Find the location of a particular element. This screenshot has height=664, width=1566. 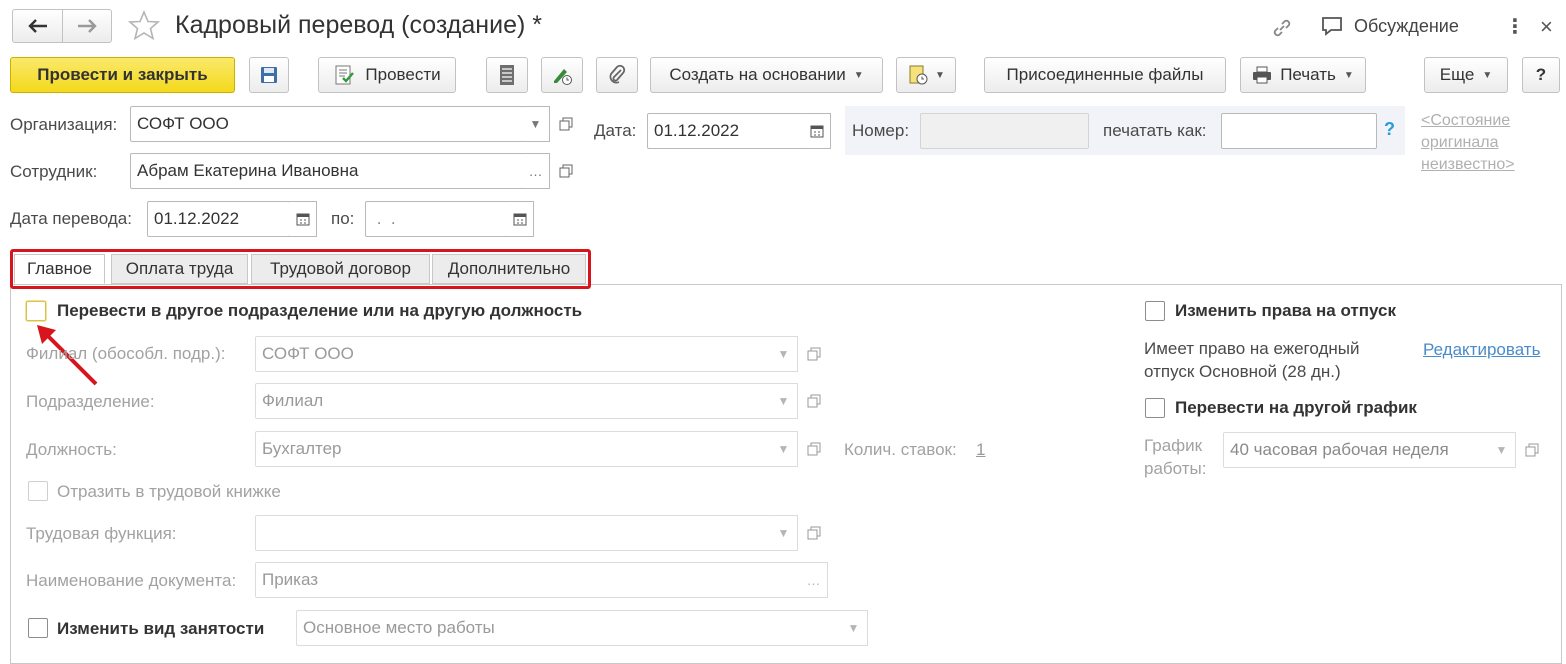

more-button: Еще ▼ is located at coordinates (1466, 75).